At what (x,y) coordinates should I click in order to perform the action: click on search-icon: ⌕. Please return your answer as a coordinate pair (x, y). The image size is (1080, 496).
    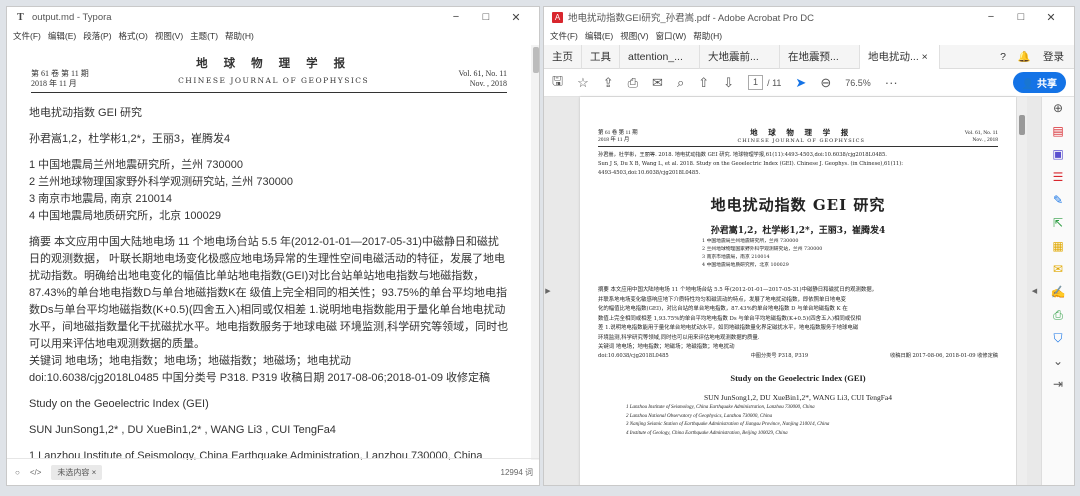
    Looking at the image, I should click on (680, 83).